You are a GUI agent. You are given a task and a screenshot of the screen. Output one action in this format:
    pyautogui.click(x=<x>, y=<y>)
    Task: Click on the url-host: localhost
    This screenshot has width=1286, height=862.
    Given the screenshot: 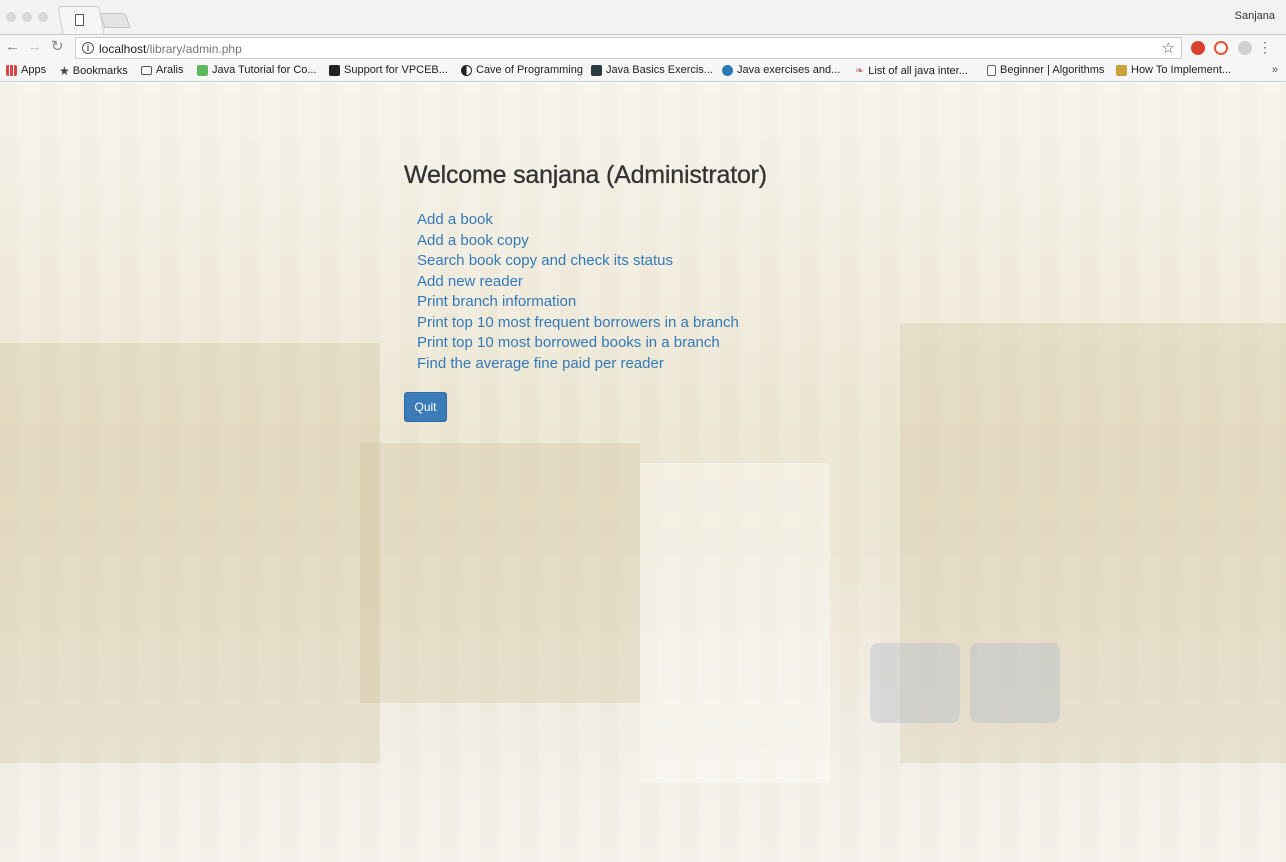 What is the action you would take?
    pyautogui.click(x=123, y=49)
    